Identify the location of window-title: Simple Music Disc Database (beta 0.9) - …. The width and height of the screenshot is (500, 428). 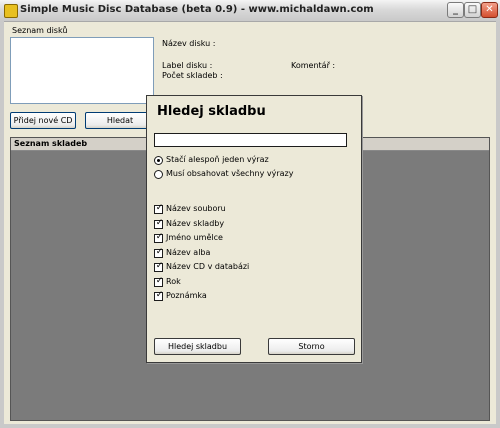
(197, 9).